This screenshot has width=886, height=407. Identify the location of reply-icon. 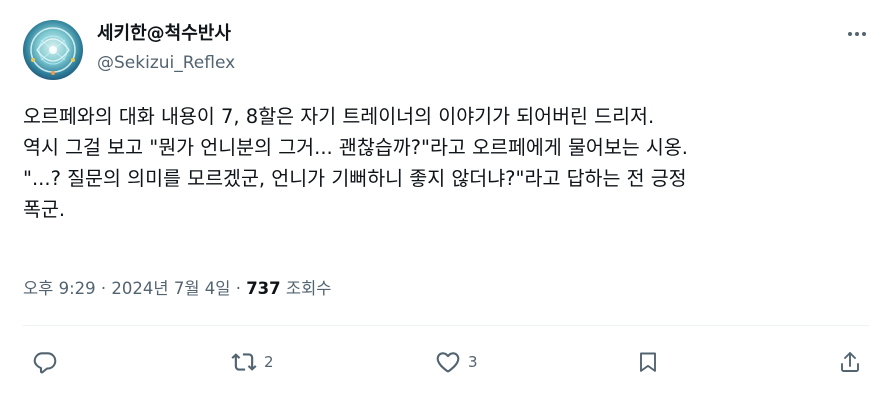
(45, 363).